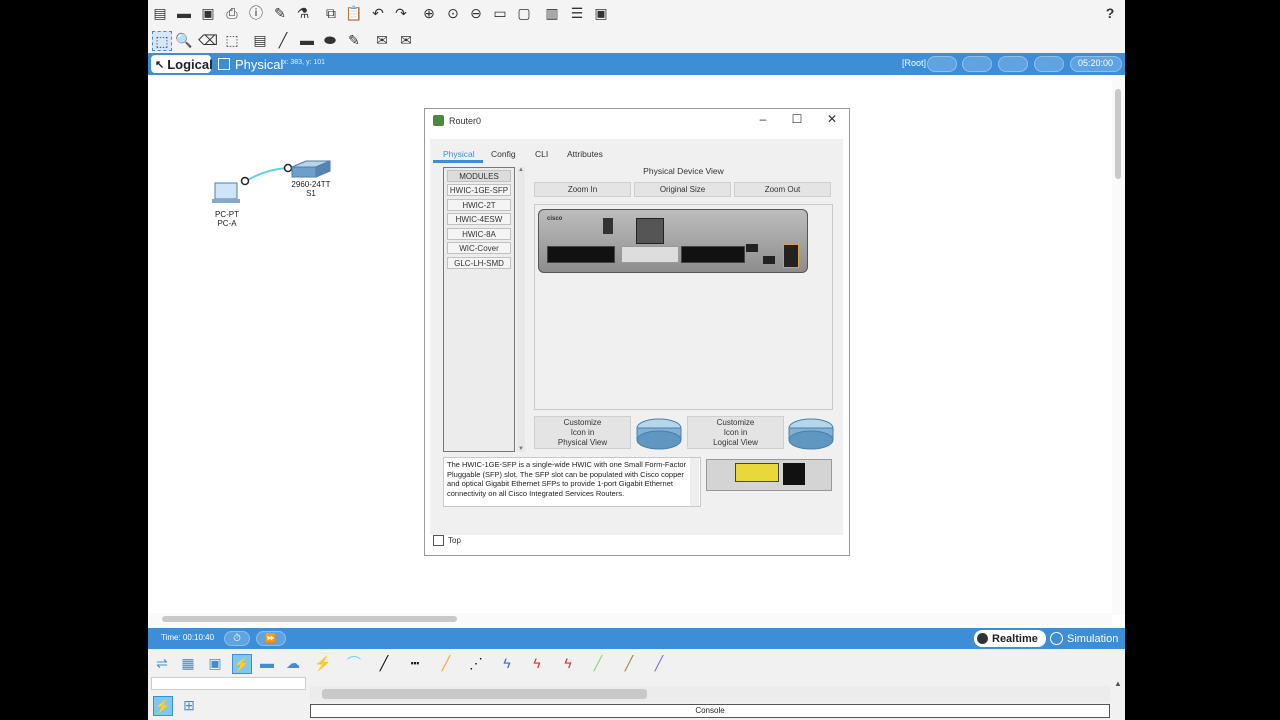 Image resolution: width=1280 pixels, height=720 pixels. I want to click on tab-cli: CLI, so click(541, 154).